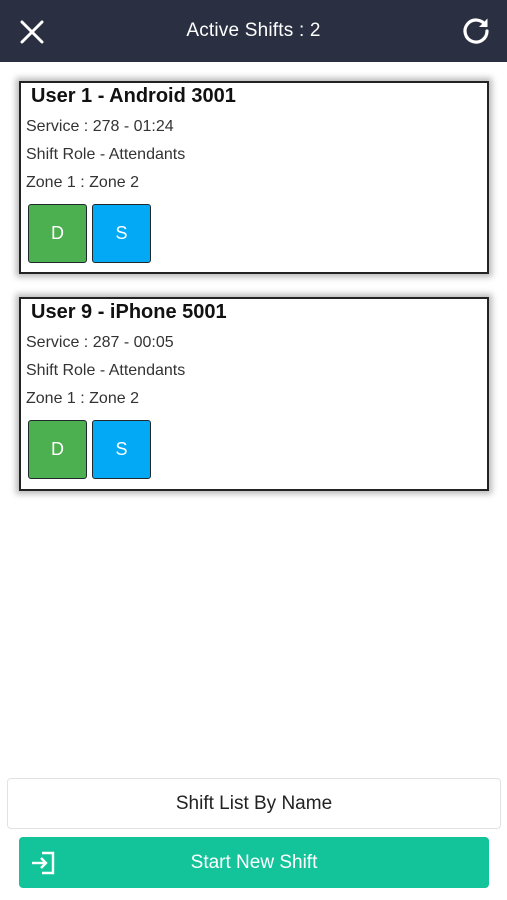 The image size is (507, 900). I want to click on shift-service: Service : 278 - 01:24, so click(100, 126).